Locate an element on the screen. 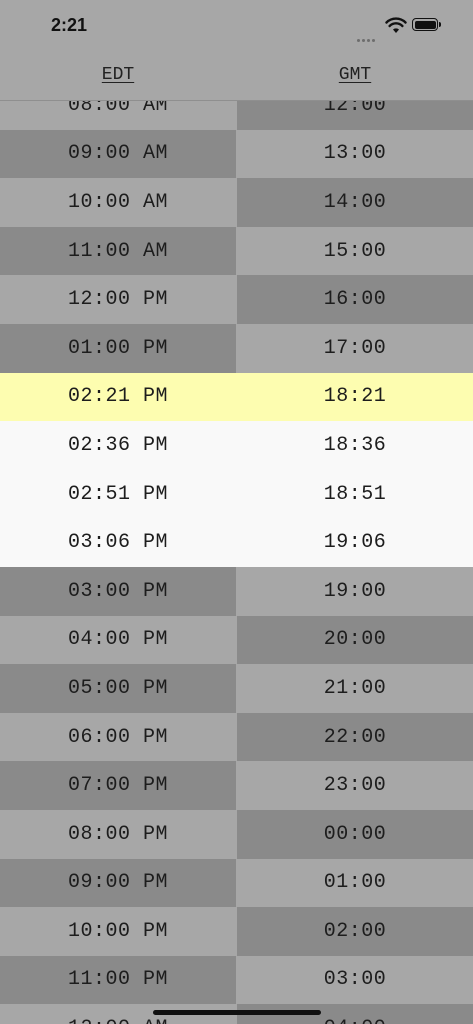 Image resolution: width=473 pixels, height=1024 pixels. battery-icon is located at coordinates (426, 24).